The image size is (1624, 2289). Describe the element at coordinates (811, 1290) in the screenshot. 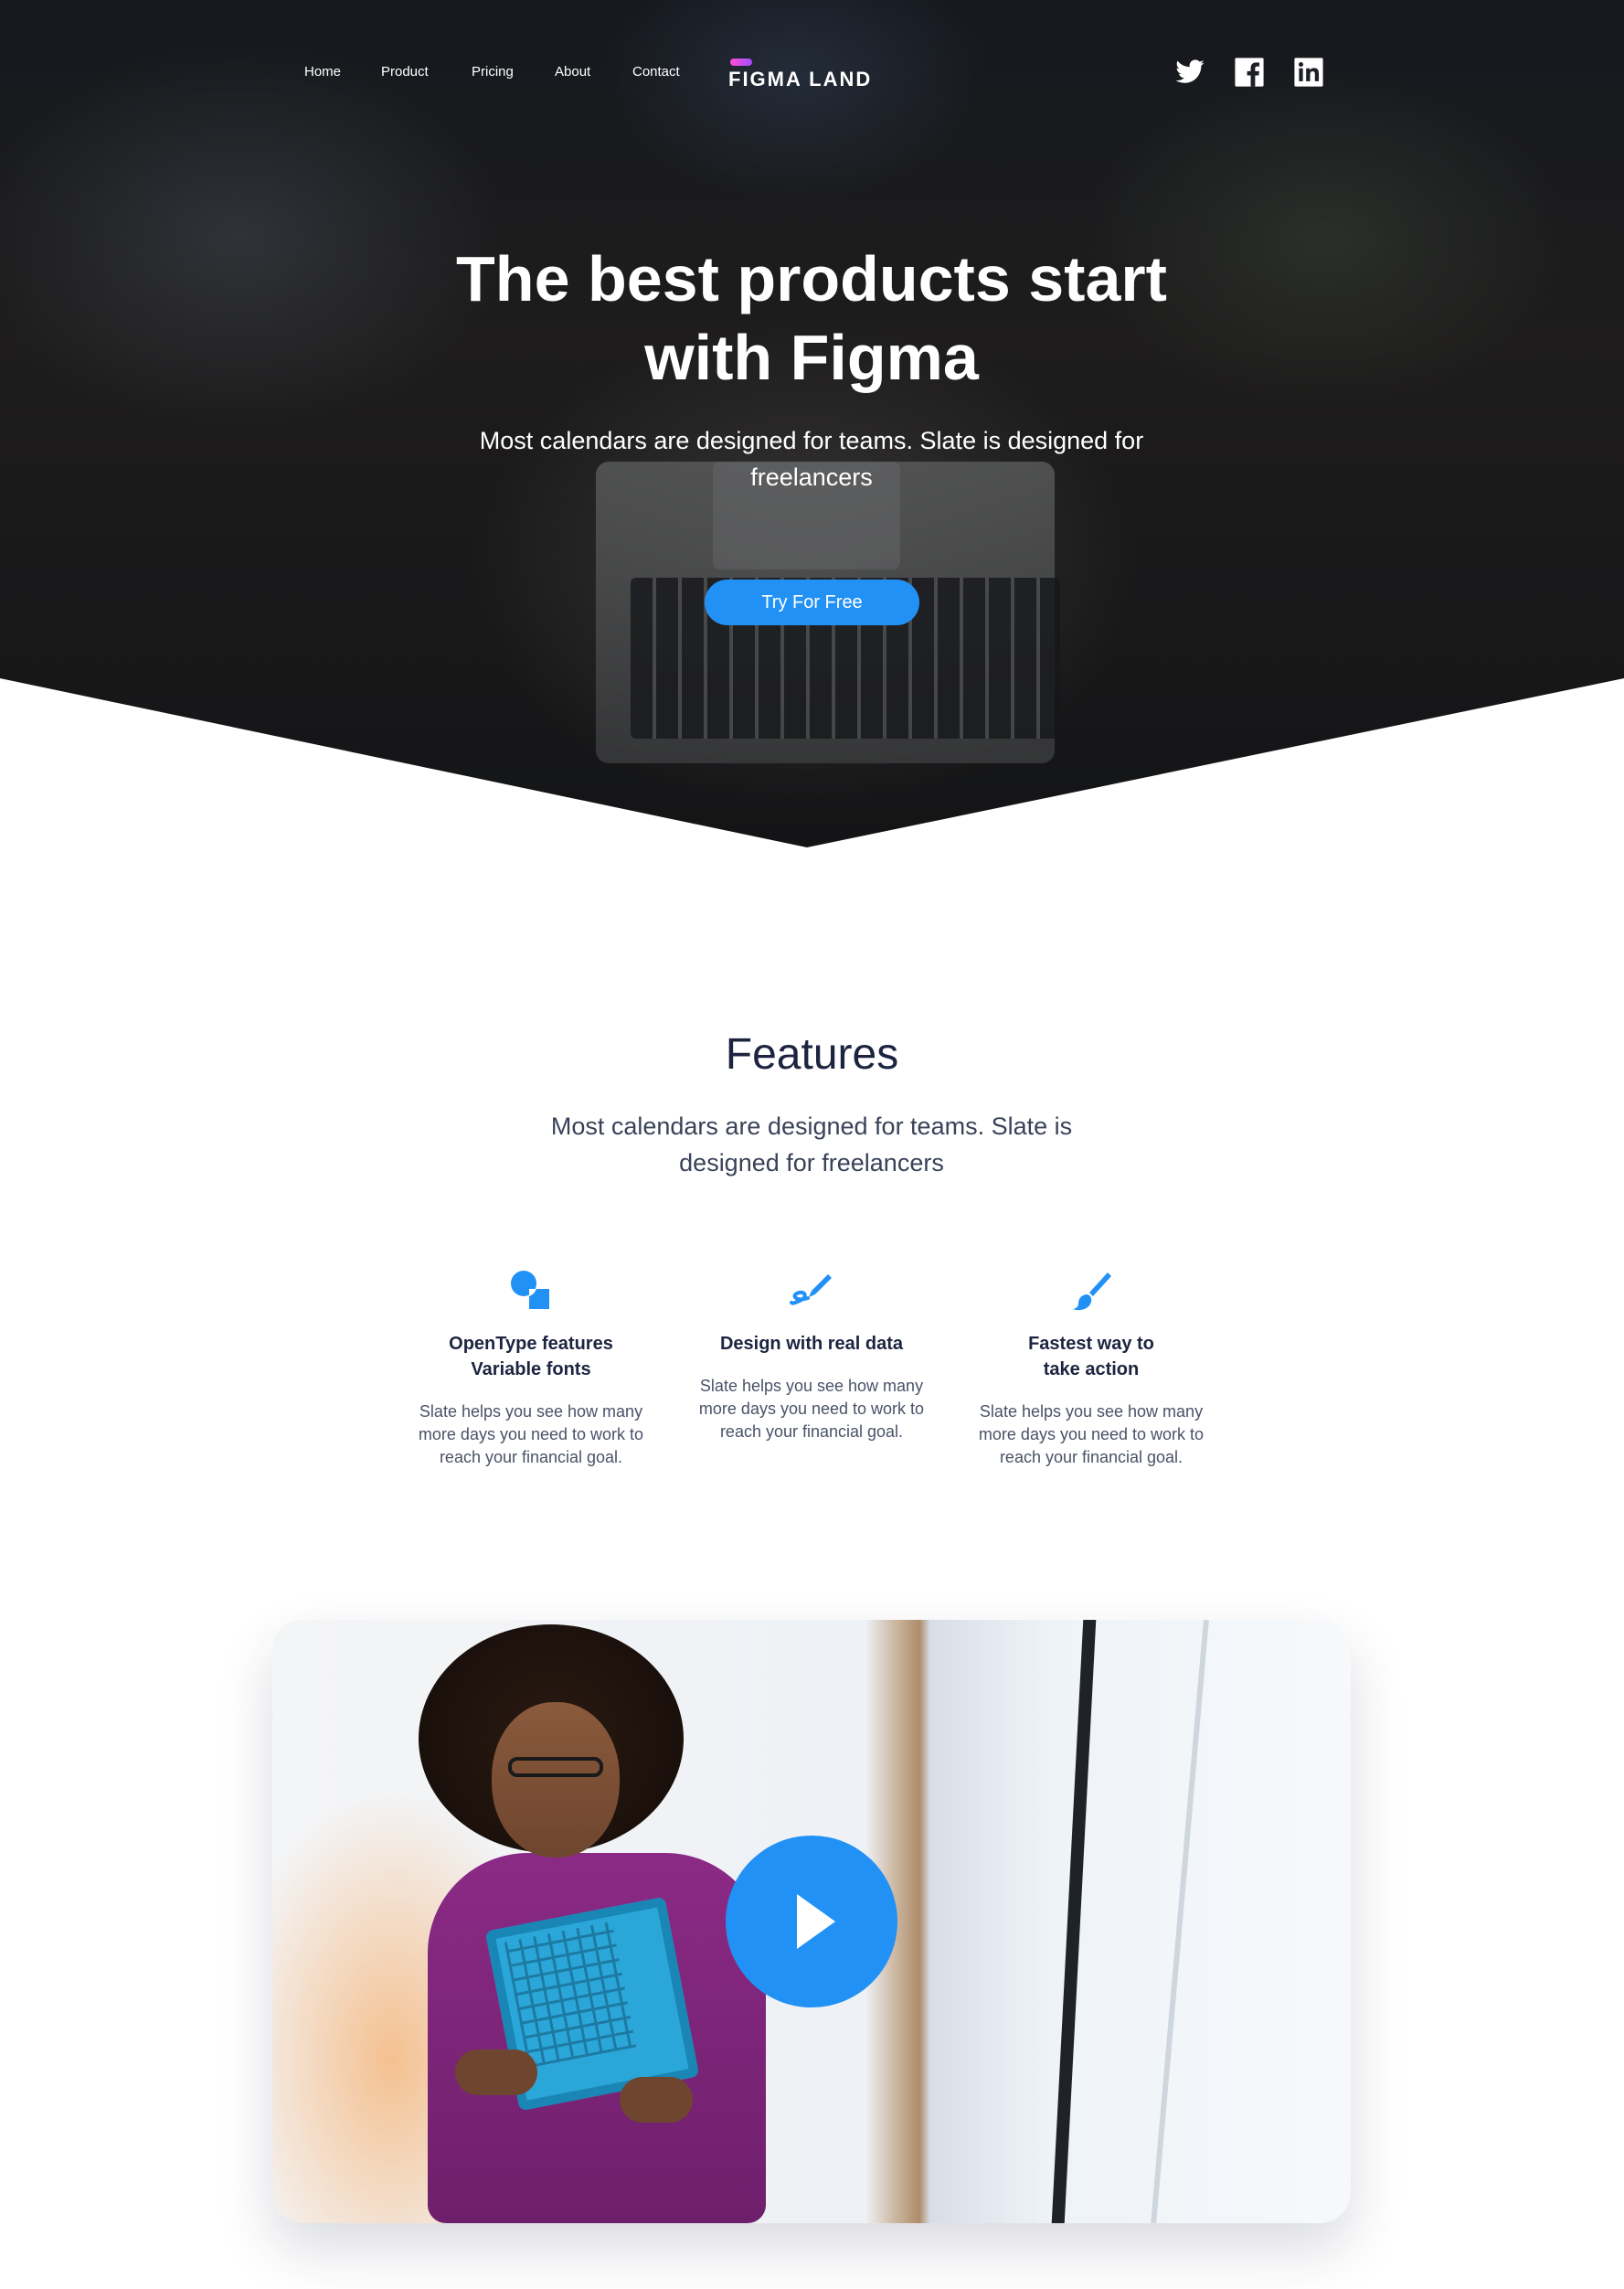

I see `pen-icon` at that location.